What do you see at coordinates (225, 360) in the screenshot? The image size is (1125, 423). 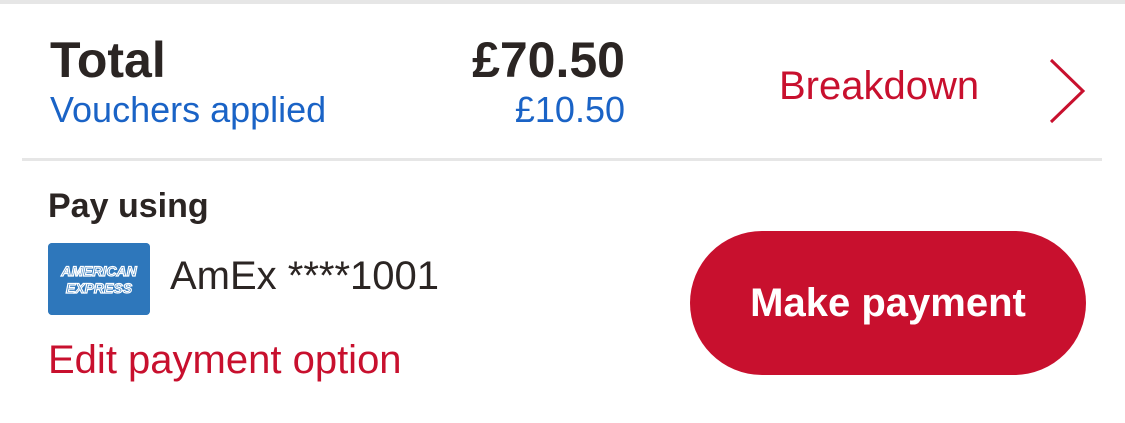 I see `edit-payment-option-link: Edit payment option` at bounding box center [225, 360].